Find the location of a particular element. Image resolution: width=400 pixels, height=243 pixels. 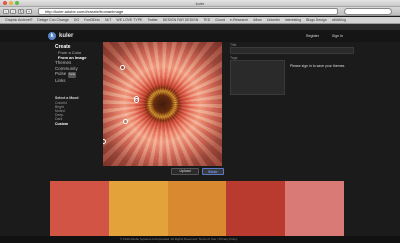

bookmark: LinkedIn is located at coordinates (273, 20).